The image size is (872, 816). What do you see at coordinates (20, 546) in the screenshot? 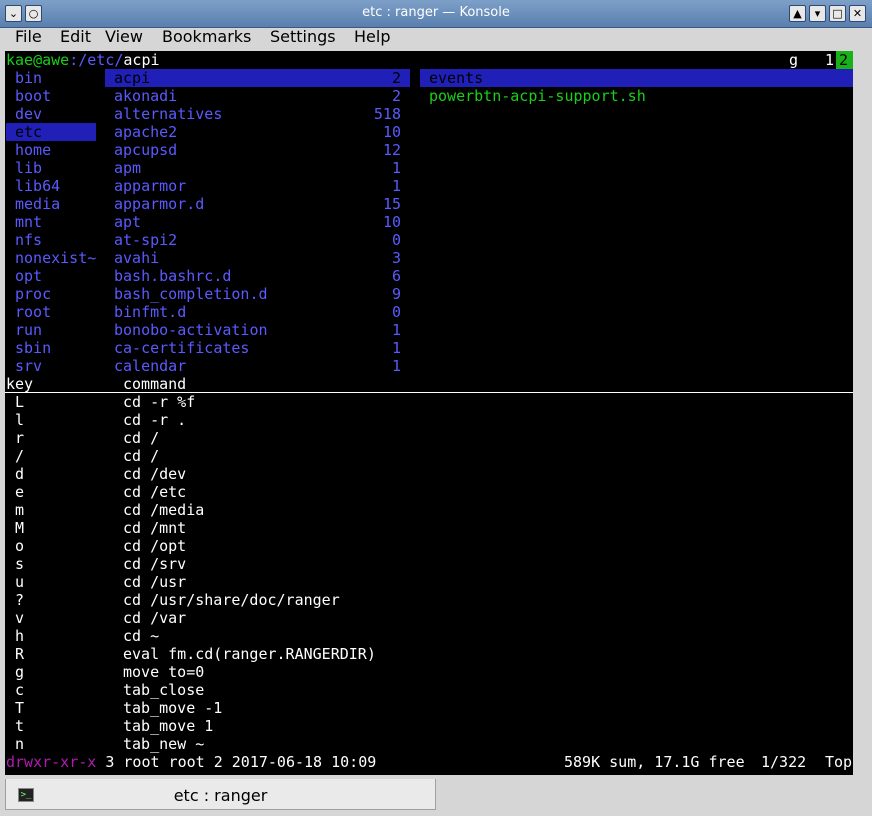
I see `keybinding-key: o` at bounding box center [20, 546].